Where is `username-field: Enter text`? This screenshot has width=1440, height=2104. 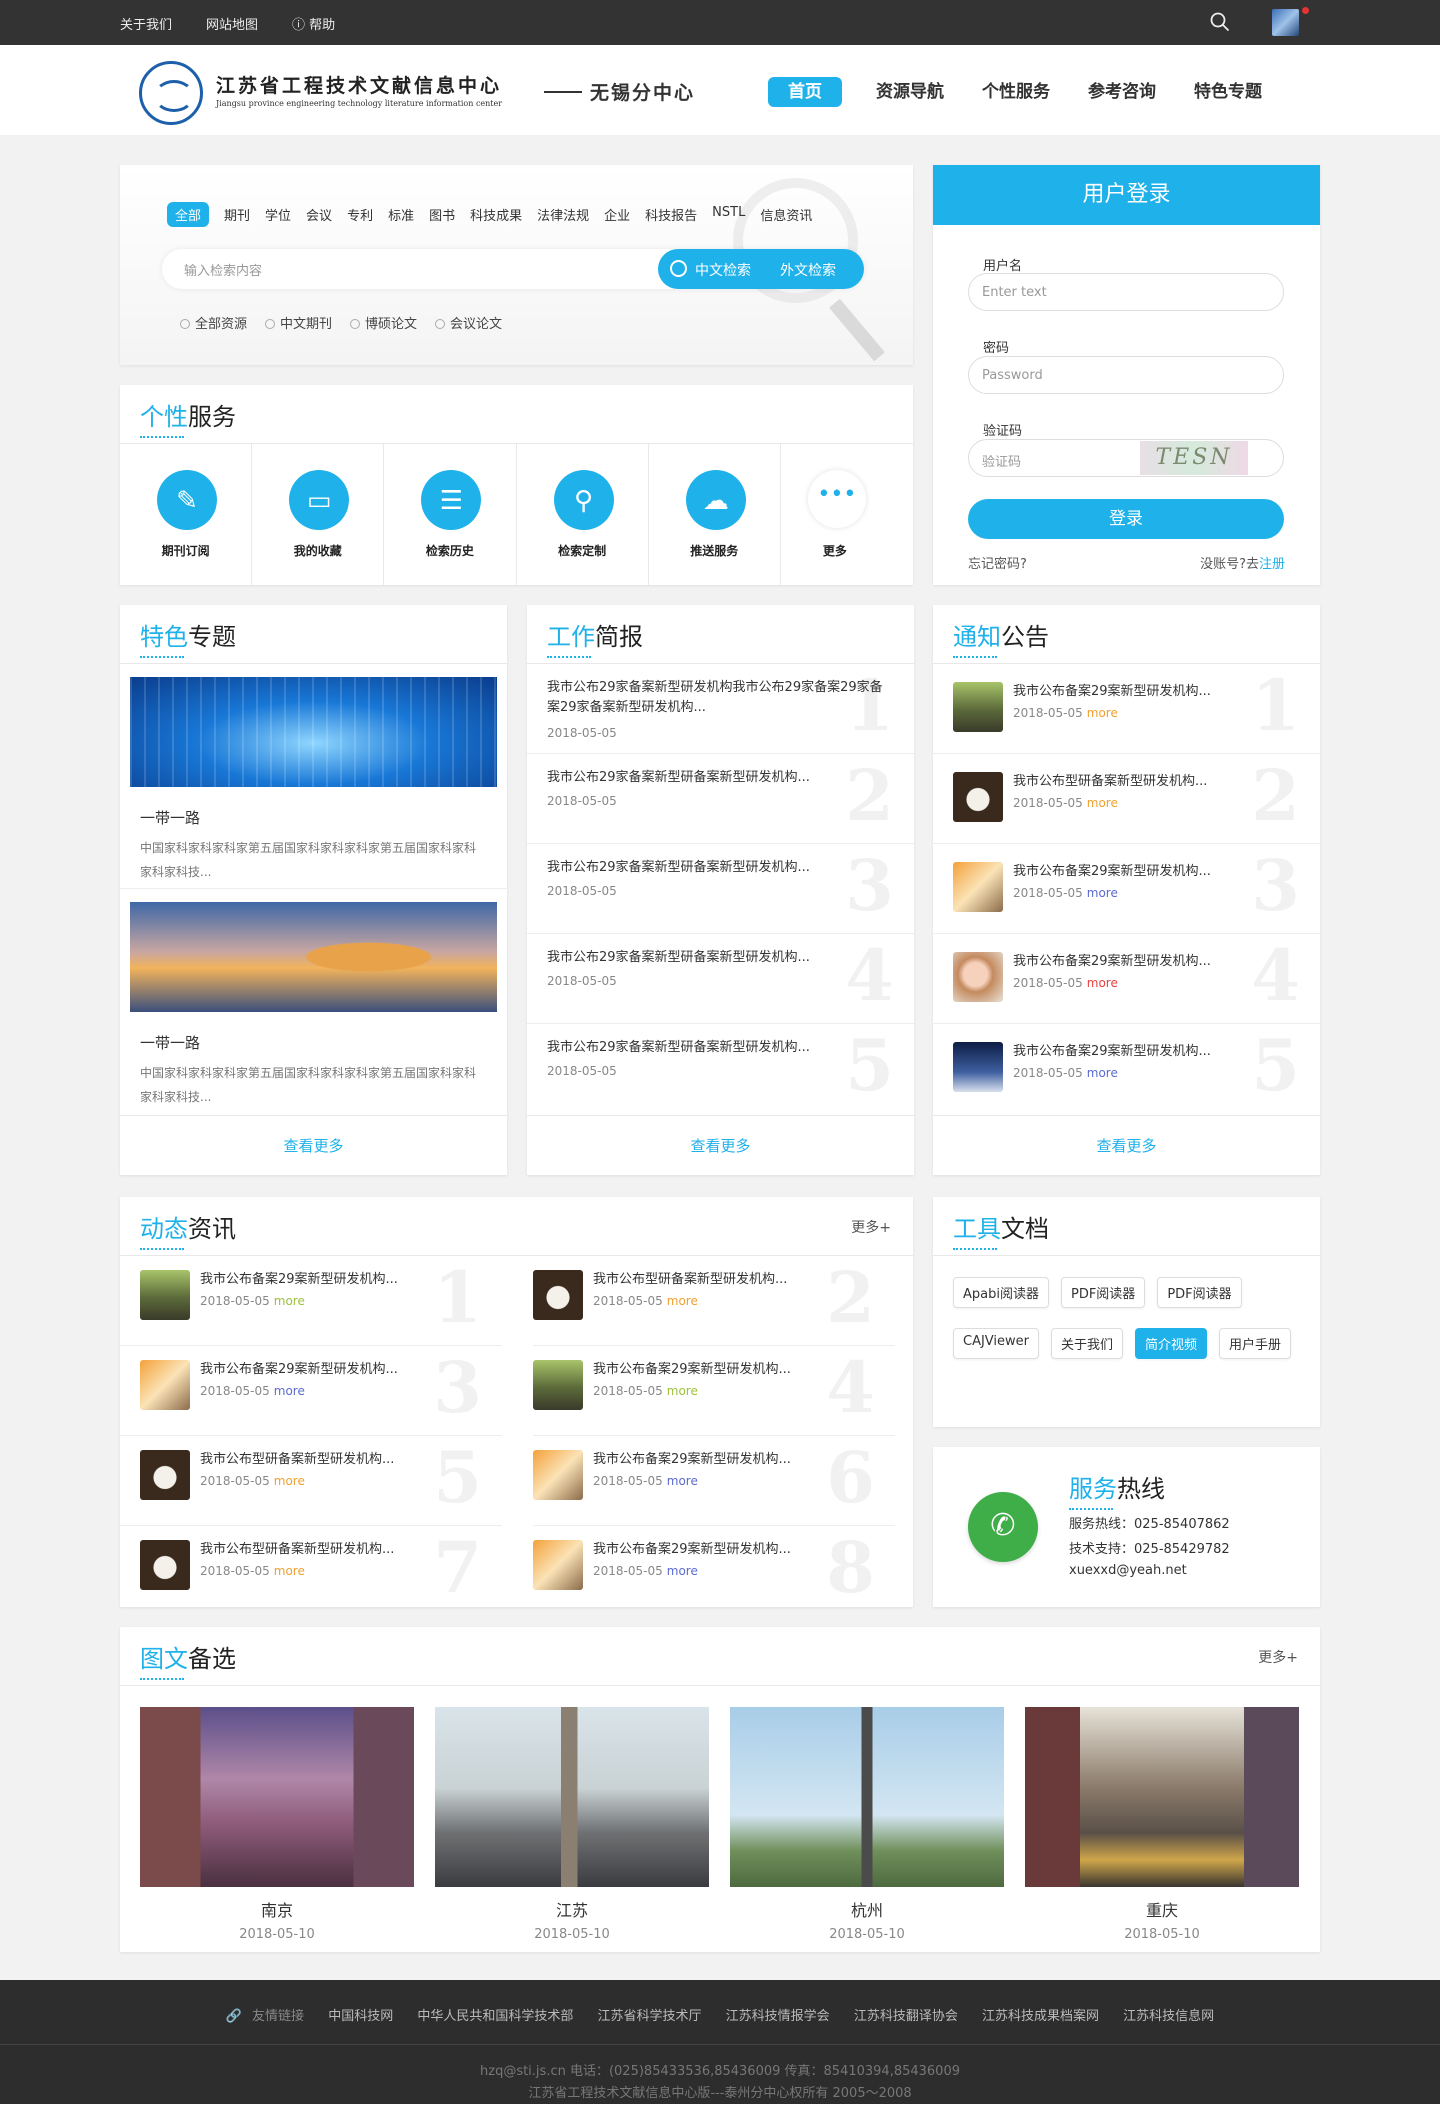
username-field: Enter text is located at coordinates (1126, 292).